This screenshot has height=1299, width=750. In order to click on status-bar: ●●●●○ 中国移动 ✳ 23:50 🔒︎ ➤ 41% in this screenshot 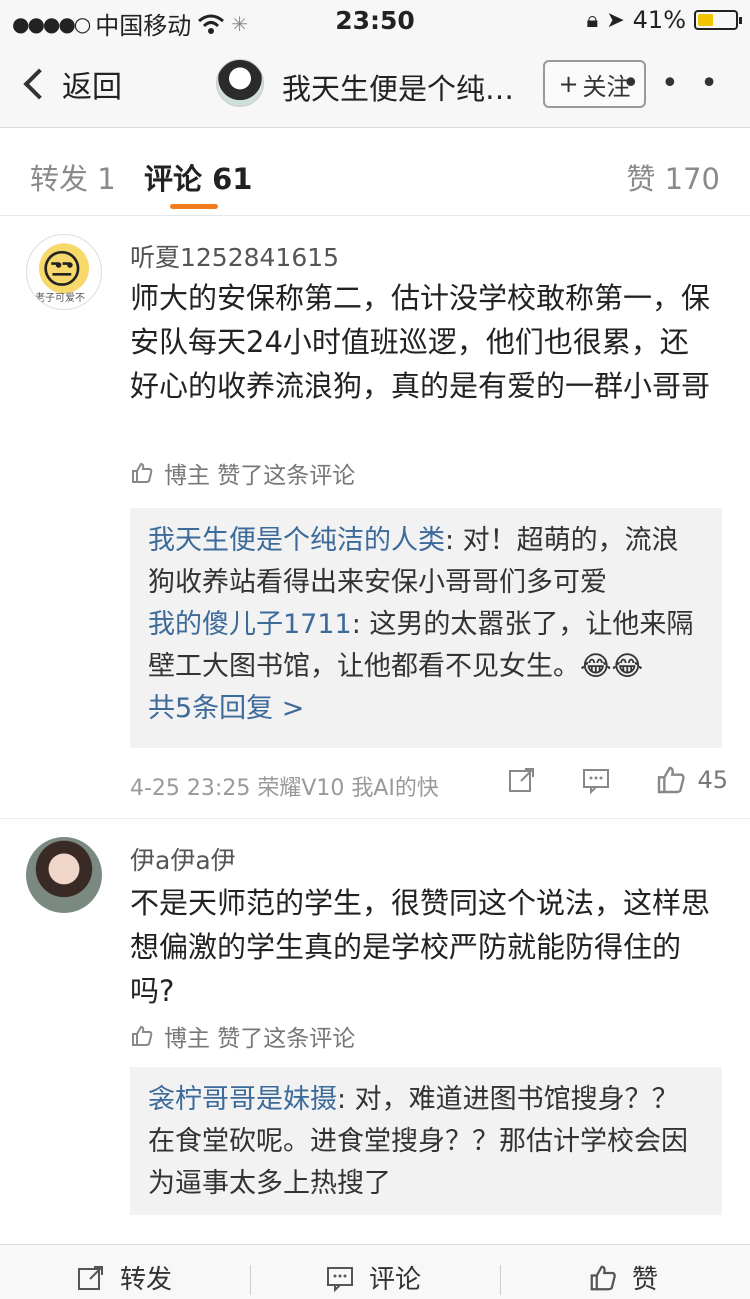, I will do `click(375, 20)`.